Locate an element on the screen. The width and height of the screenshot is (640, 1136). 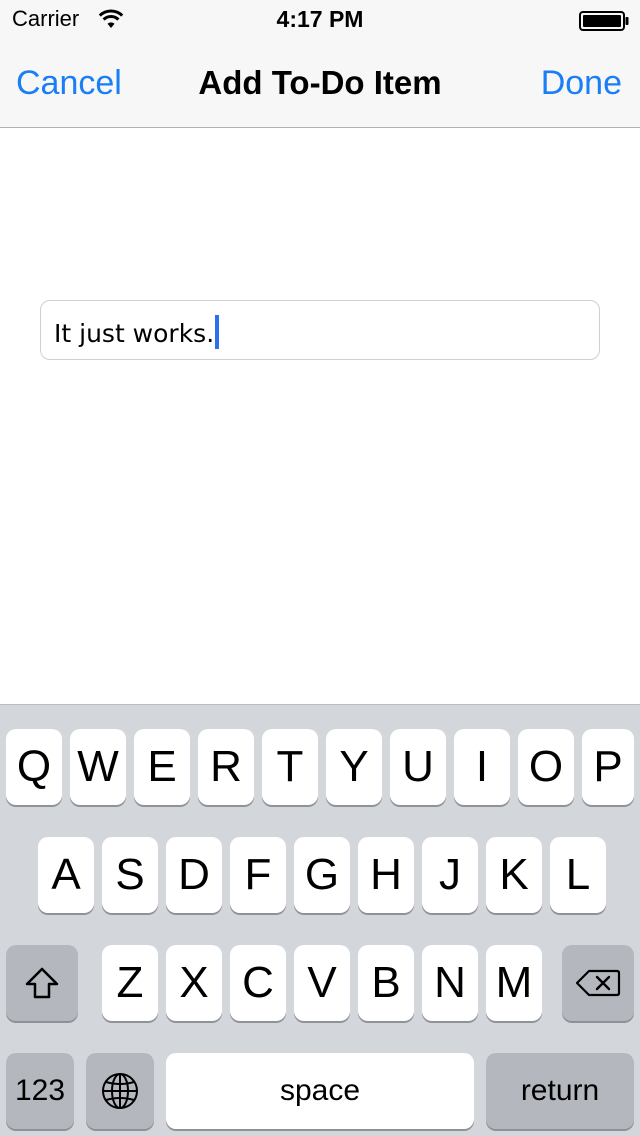
delete-key is located at coordinates (598, 983).